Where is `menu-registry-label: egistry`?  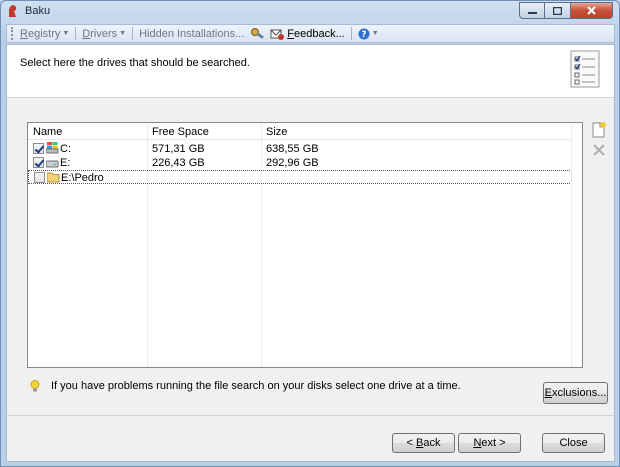 menu-registry-label: egistry is located at coordinates (44, 33).